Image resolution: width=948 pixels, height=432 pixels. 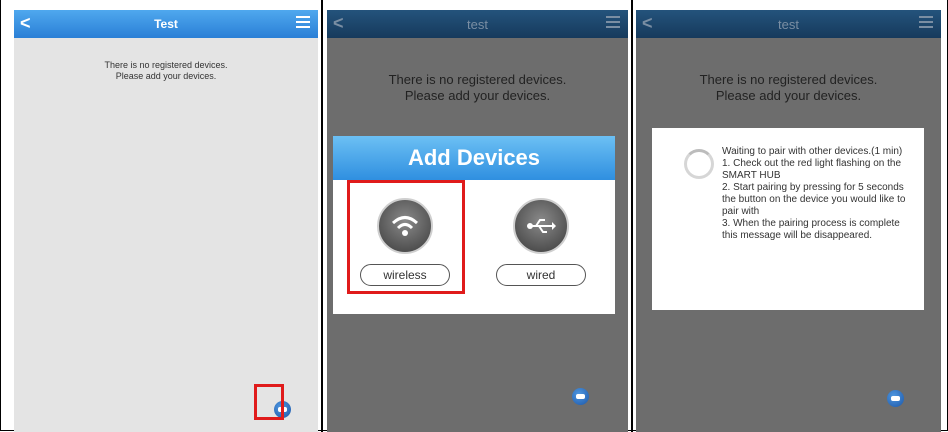 I want to click on wired-option: wired, so click(x=541, y=241).